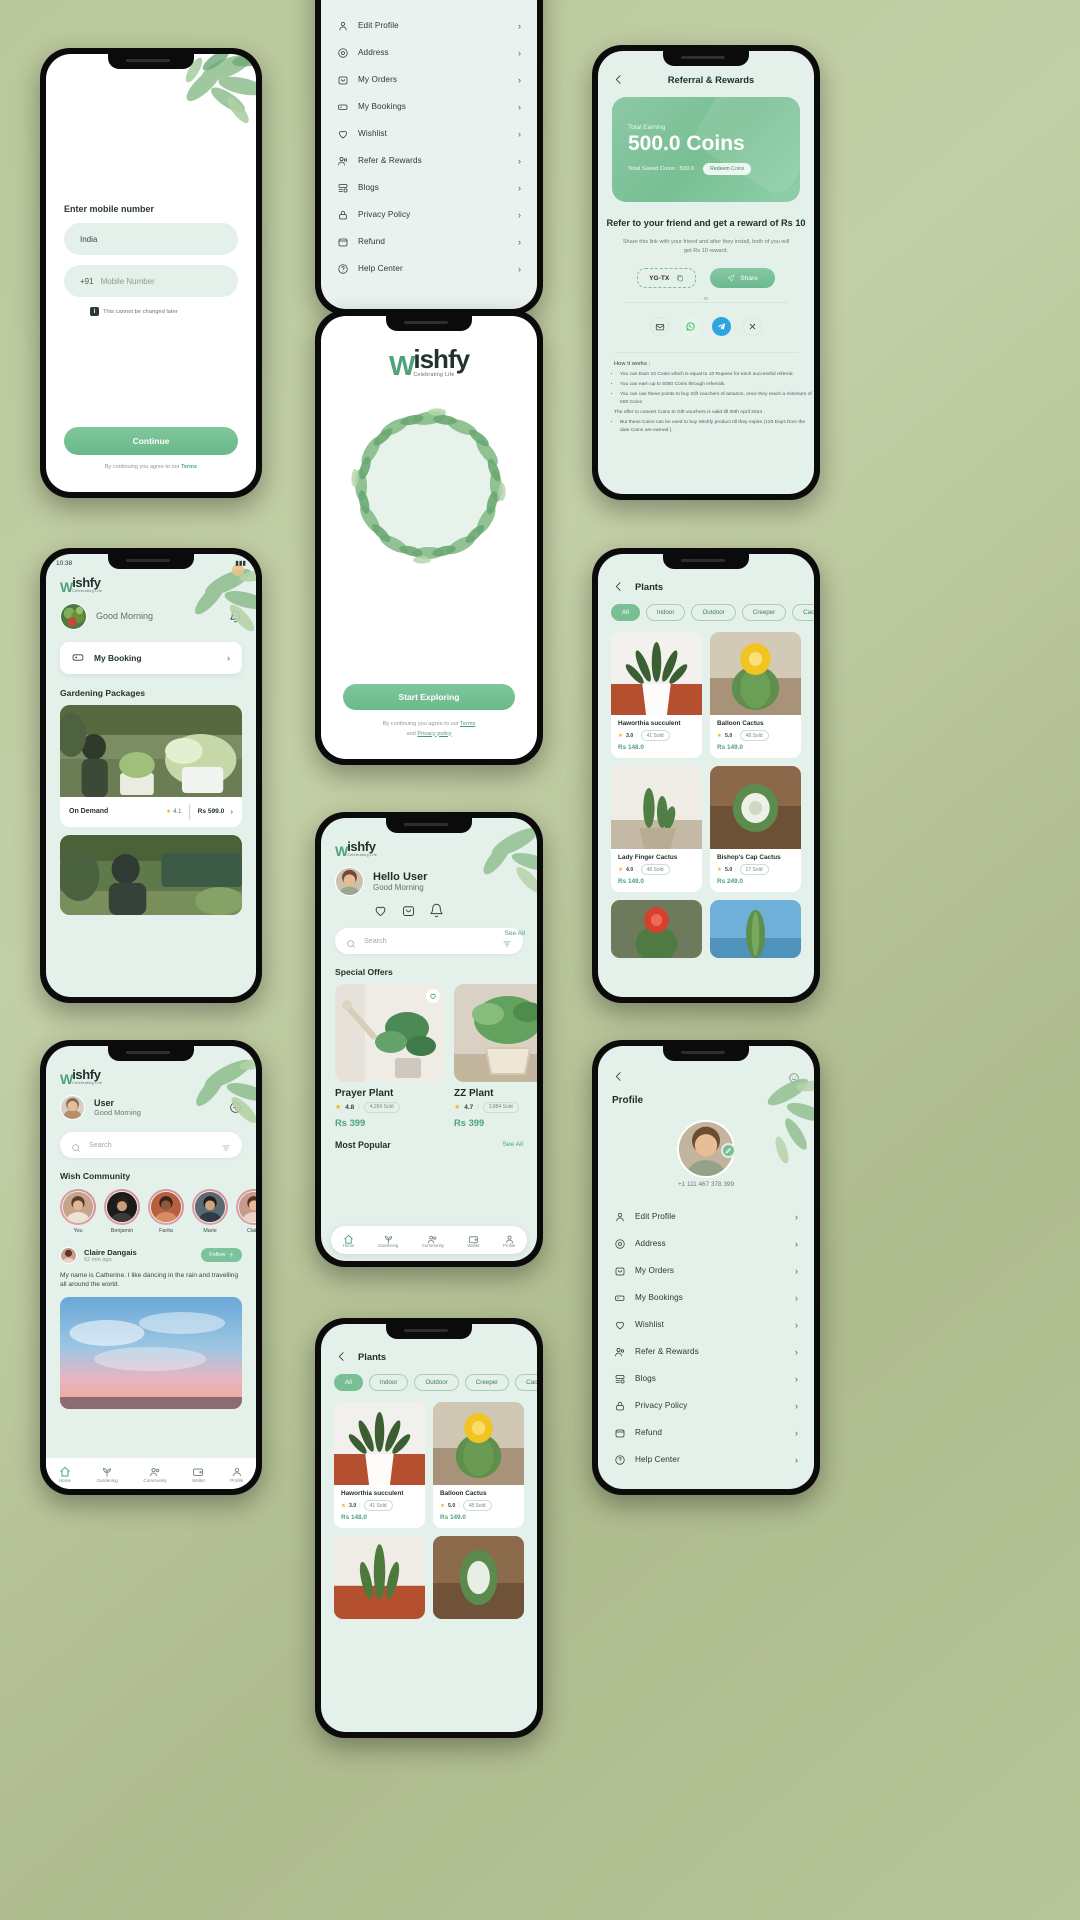  I want to click on favorite-icon, so click(433, 995).